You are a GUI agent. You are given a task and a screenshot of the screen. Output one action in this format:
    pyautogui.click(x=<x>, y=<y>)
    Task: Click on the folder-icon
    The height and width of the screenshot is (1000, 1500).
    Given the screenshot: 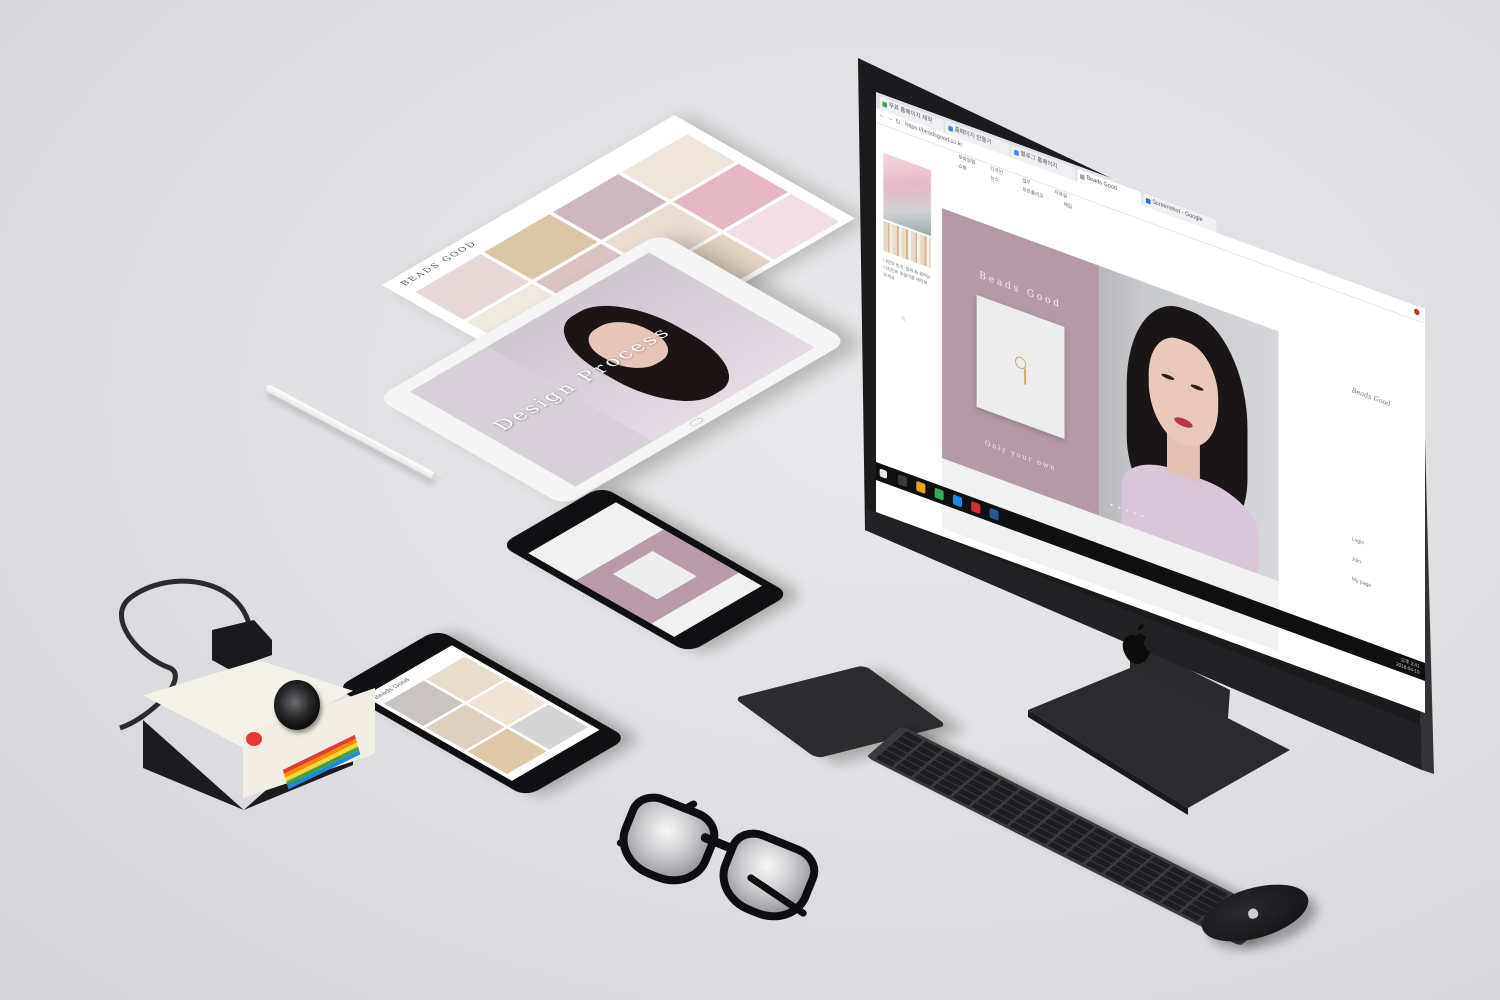 What is the action you would take?
    pyautogui.click(x=921, y=487)
    